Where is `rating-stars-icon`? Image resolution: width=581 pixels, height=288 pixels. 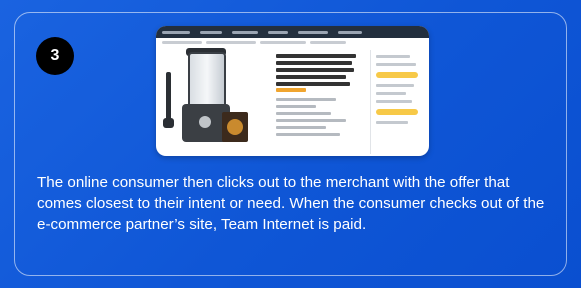
rating-stars-icon is located at coordinates (291, 90).